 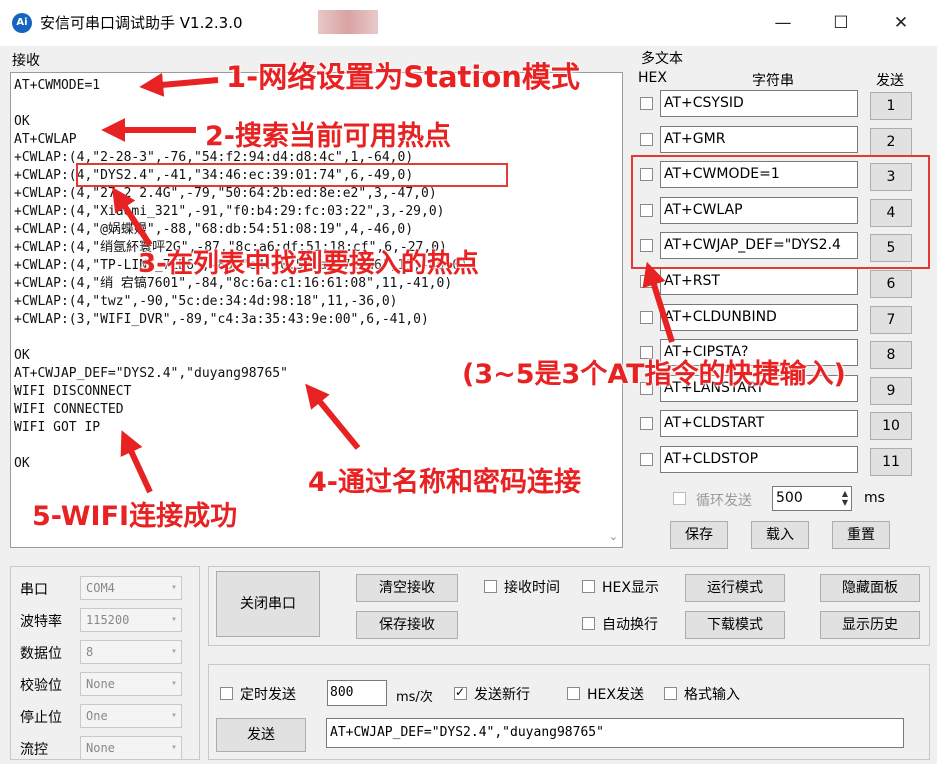 I want to click on multi-send-button: 6, so click(x=891, y=284).